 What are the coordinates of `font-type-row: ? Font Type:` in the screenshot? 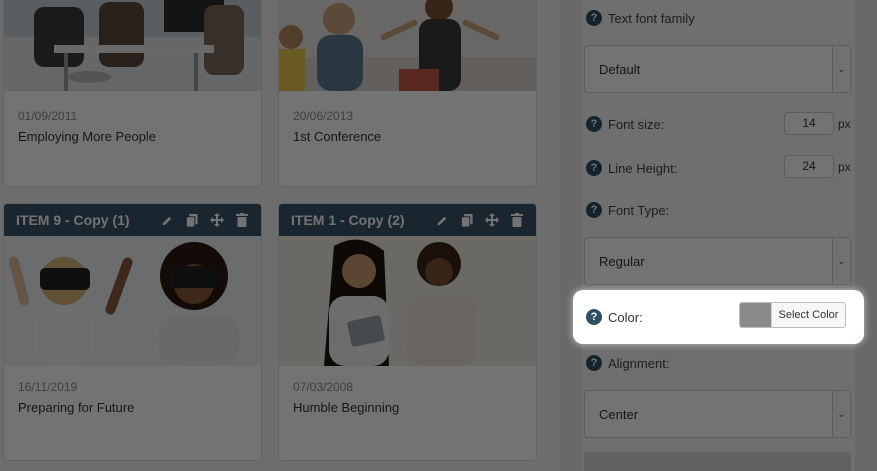 It's located at (627, 210).